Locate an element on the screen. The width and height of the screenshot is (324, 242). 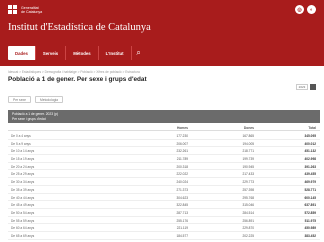
cell-dones: 199.739 is located at coordinates (248, 159).